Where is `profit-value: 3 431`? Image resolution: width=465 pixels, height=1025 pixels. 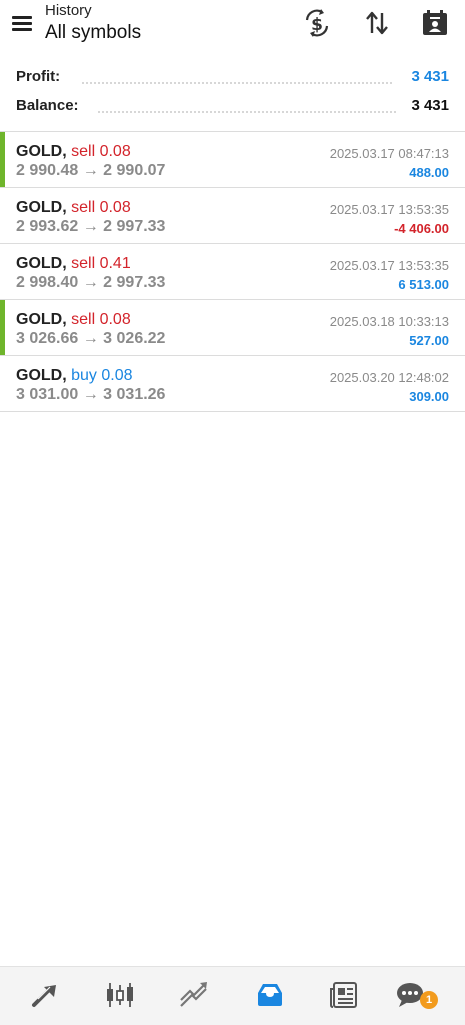 profit-value: 3 431 is located at coordinates (430, 76).